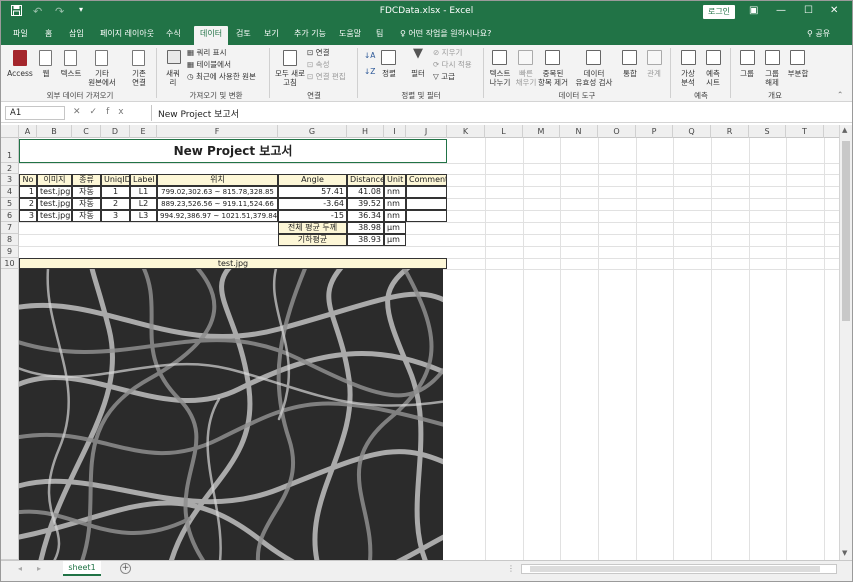 The image size is (853, 582). I want to click on data-cell: 799.02,302.63 ~ 815.78,328.85, so click(217, 192).